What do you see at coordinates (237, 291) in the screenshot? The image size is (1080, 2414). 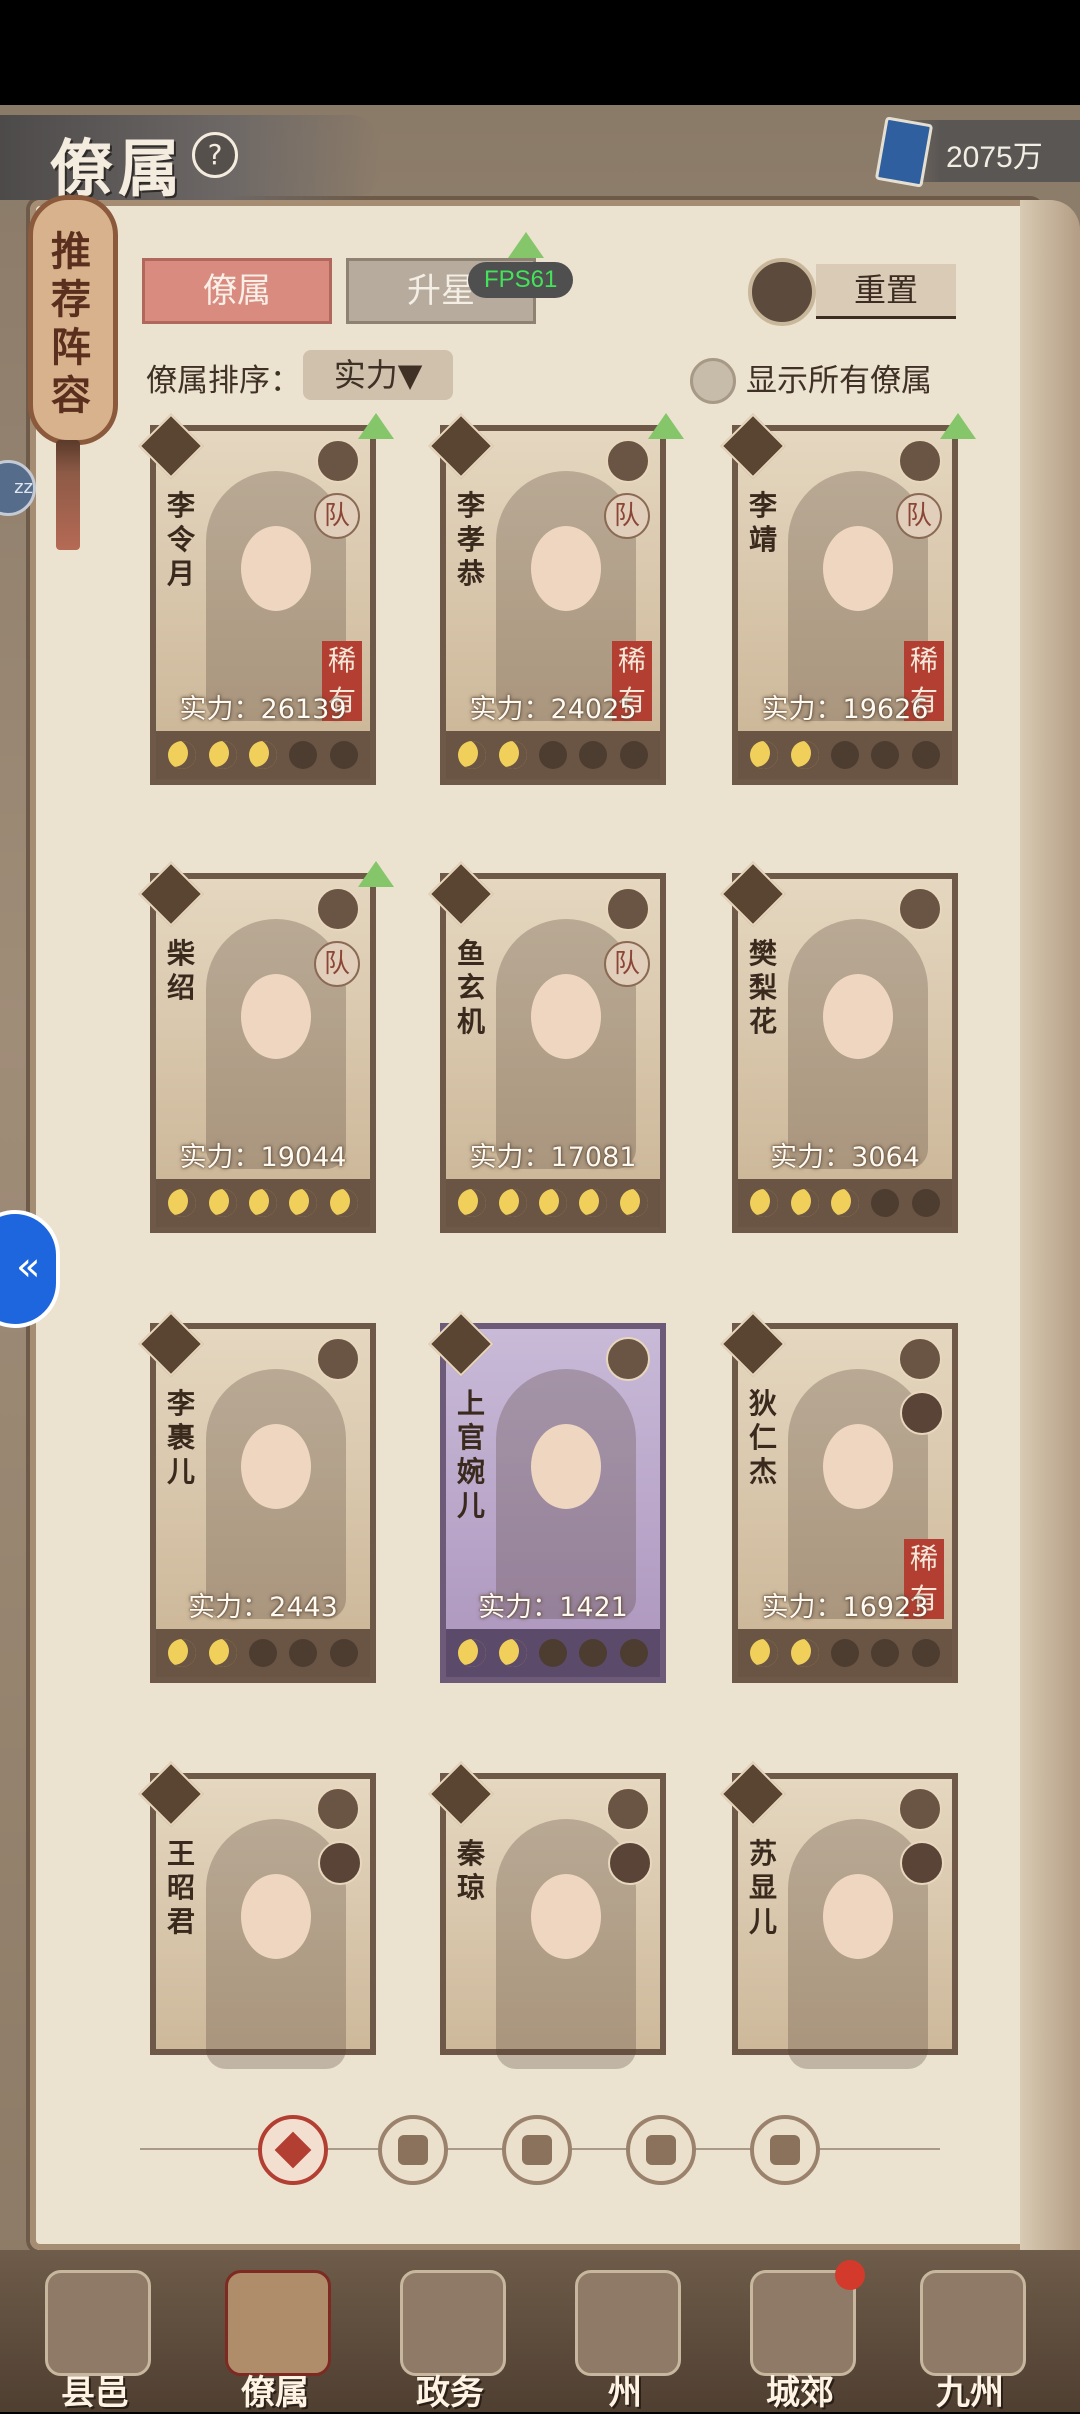 I see `tab-subordinates: 僚属` at bounding box center [237, 291].